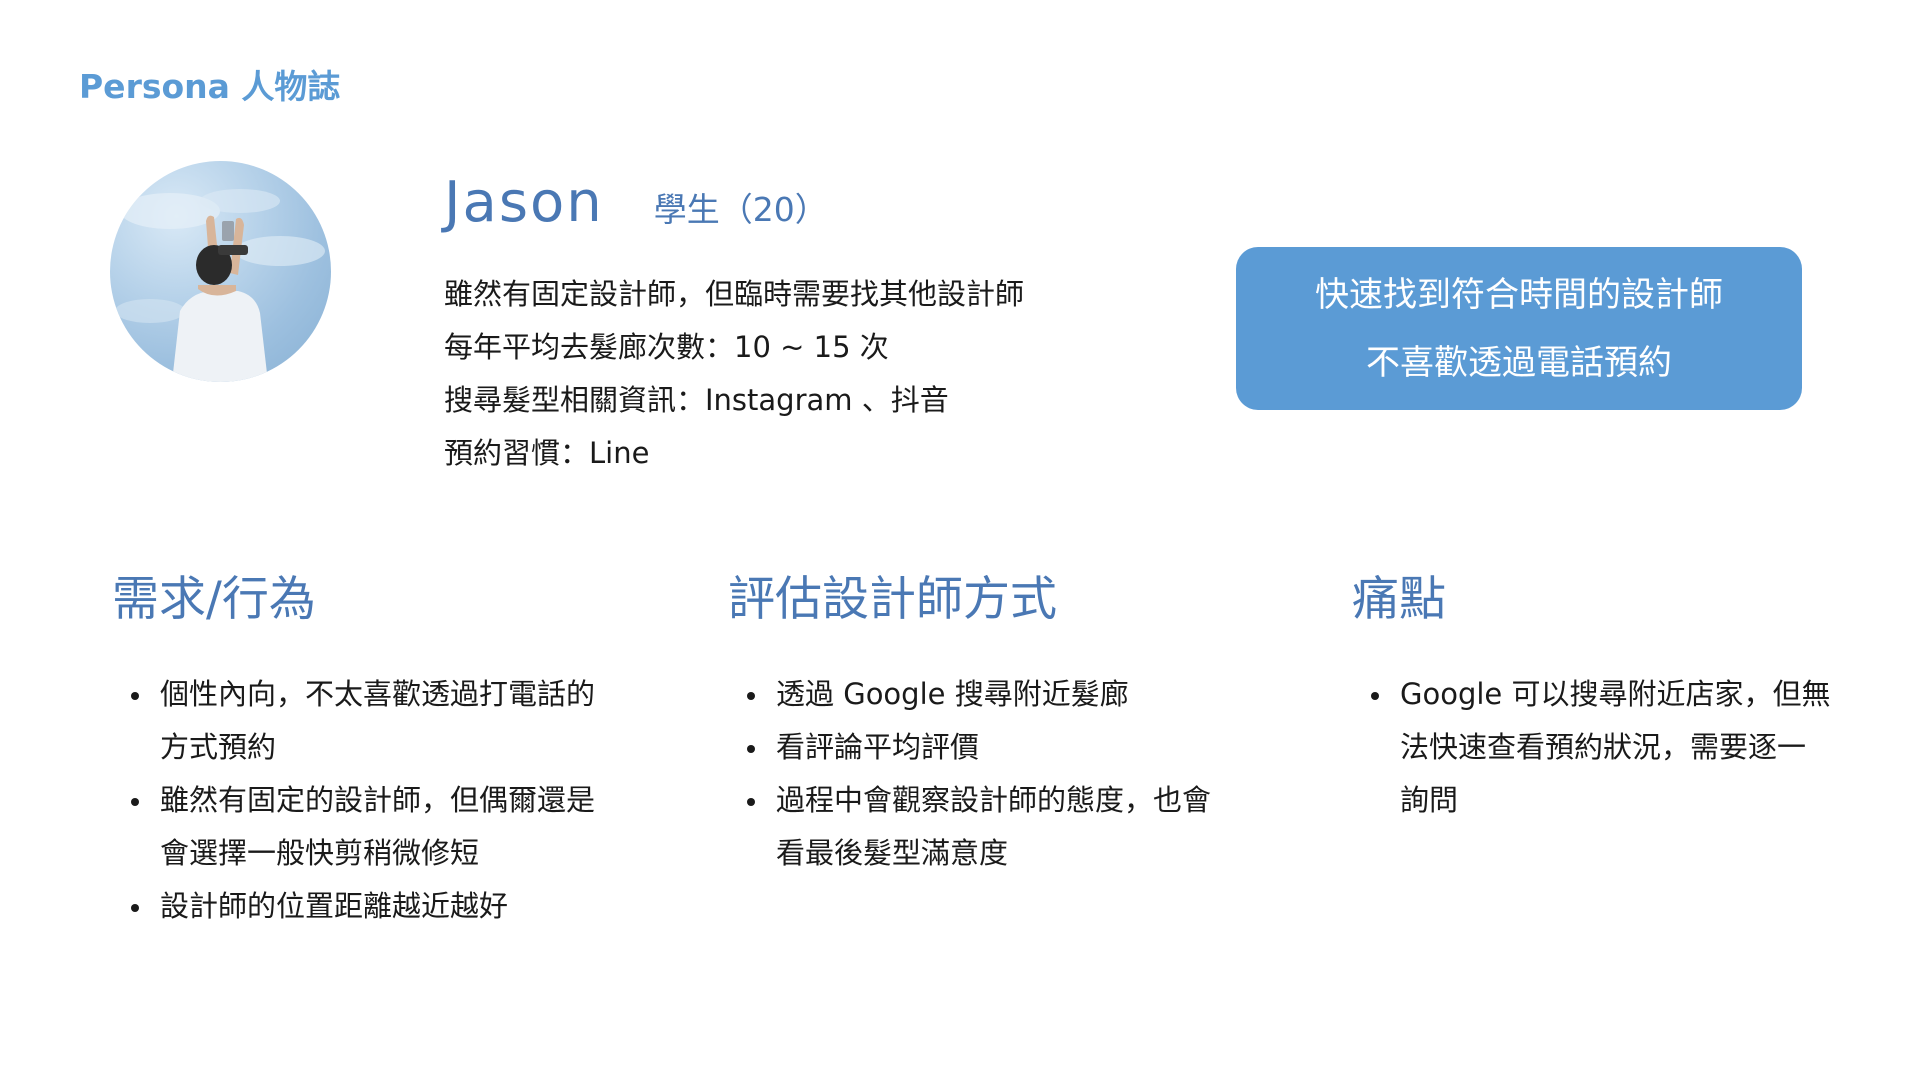 The height and width of the screenshot is (1080, 1920). Describe the element at coordinates (220, 285) in the screenshot. I see `person-photo-icon` at that location.